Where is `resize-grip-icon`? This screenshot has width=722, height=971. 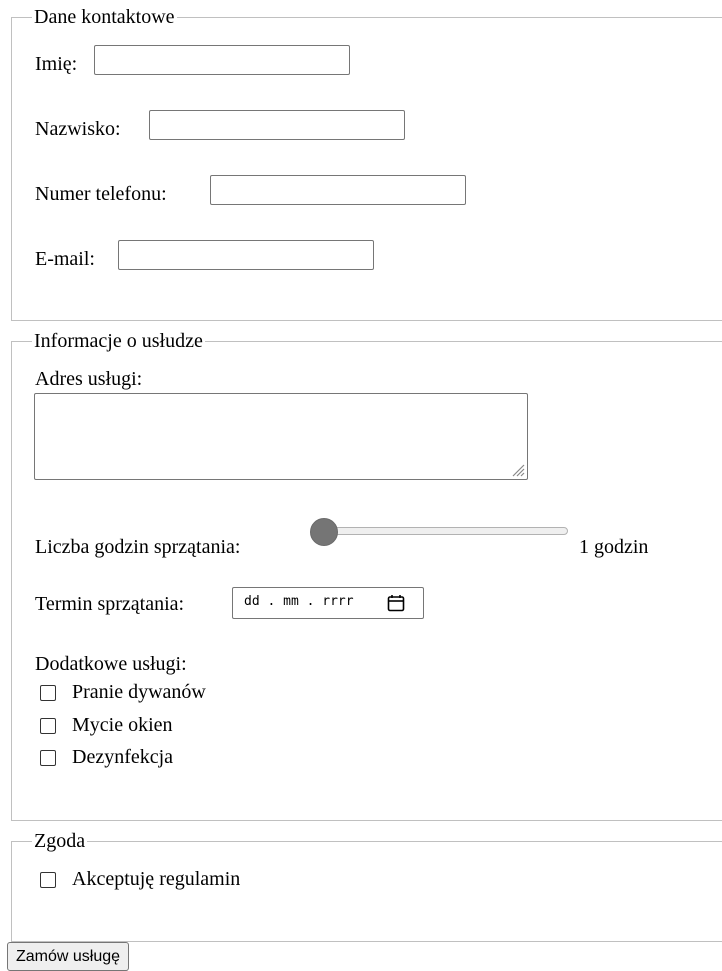
resize-grip-icon is located at coordinates (517, 469).